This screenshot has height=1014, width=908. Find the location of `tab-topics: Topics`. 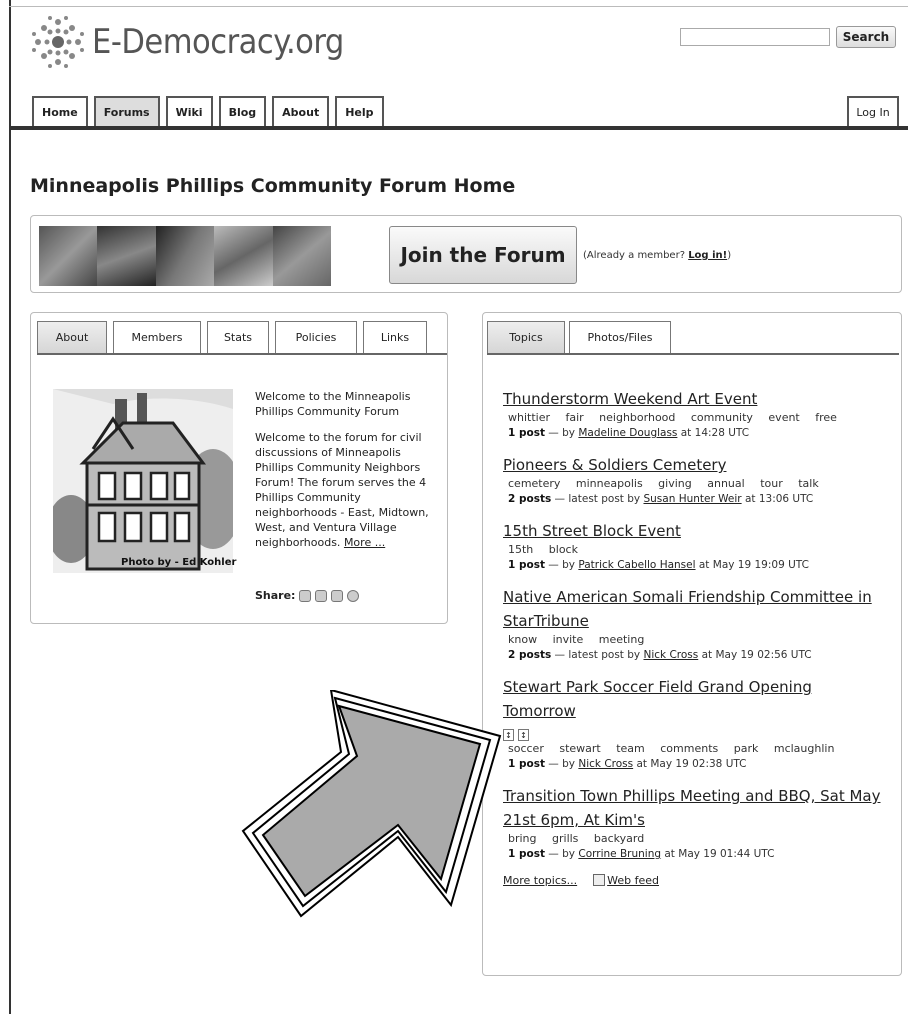

tab-topics: Topics is located at coordinates (526, 337).